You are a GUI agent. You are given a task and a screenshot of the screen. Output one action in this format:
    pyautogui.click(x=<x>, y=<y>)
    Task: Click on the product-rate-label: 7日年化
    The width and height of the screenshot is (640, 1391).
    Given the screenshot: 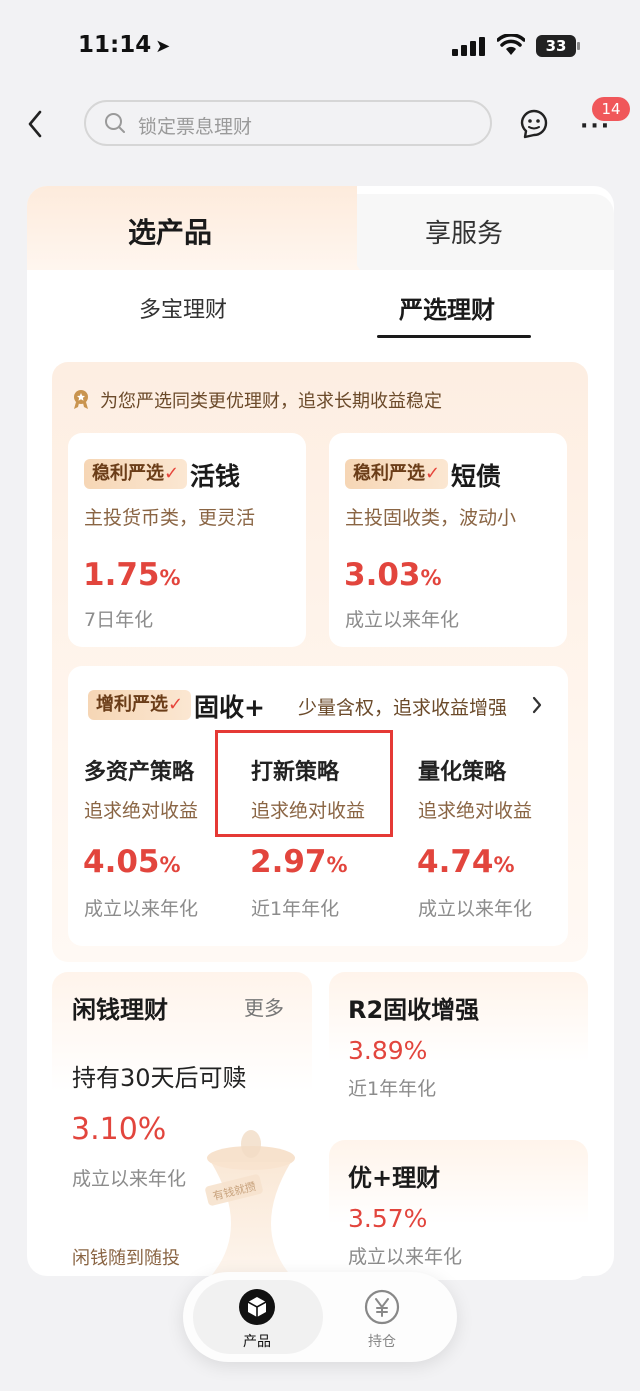 What is the action you would take?
    pyautogui.click(x=119, y=620)
    